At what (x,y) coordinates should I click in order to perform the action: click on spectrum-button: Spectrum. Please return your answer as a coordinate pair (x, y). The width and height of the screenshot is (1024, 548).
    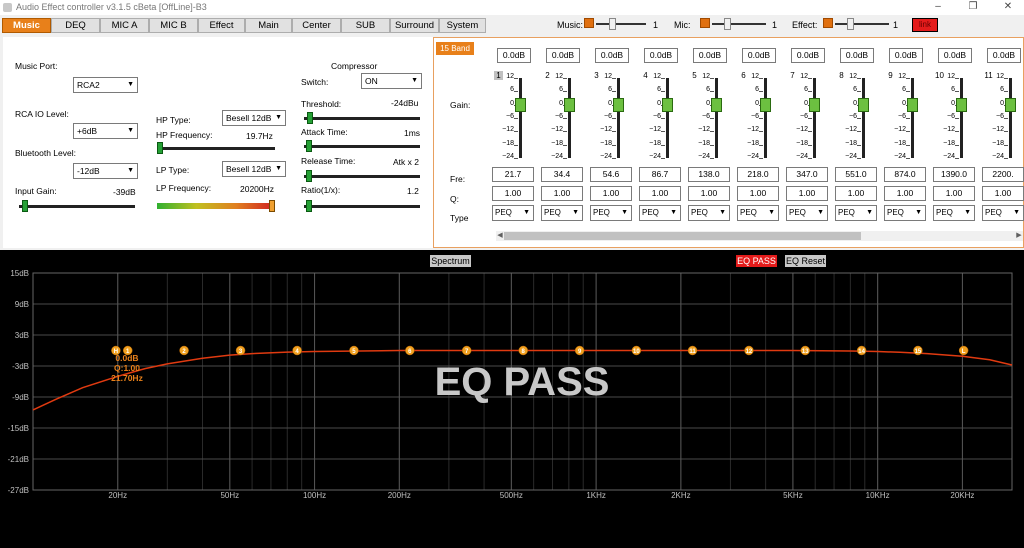
    Looking at the image, I should click on (450, 261).